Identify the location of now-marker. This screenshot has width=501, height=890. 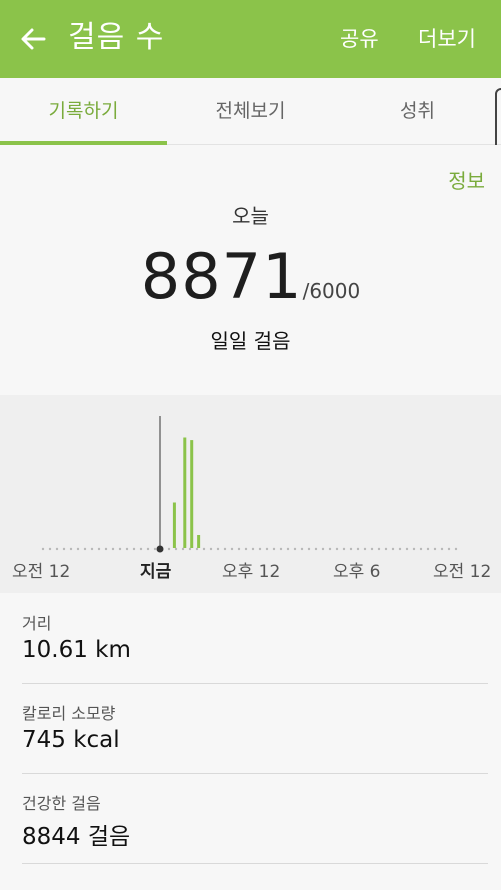
(160, 549).